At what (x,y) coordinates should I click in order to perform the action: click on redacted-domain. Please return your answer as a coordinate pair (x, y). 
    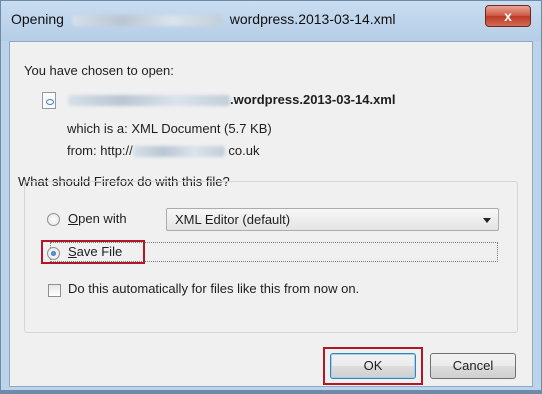
    Looking at the image, I should click on (178, 152).